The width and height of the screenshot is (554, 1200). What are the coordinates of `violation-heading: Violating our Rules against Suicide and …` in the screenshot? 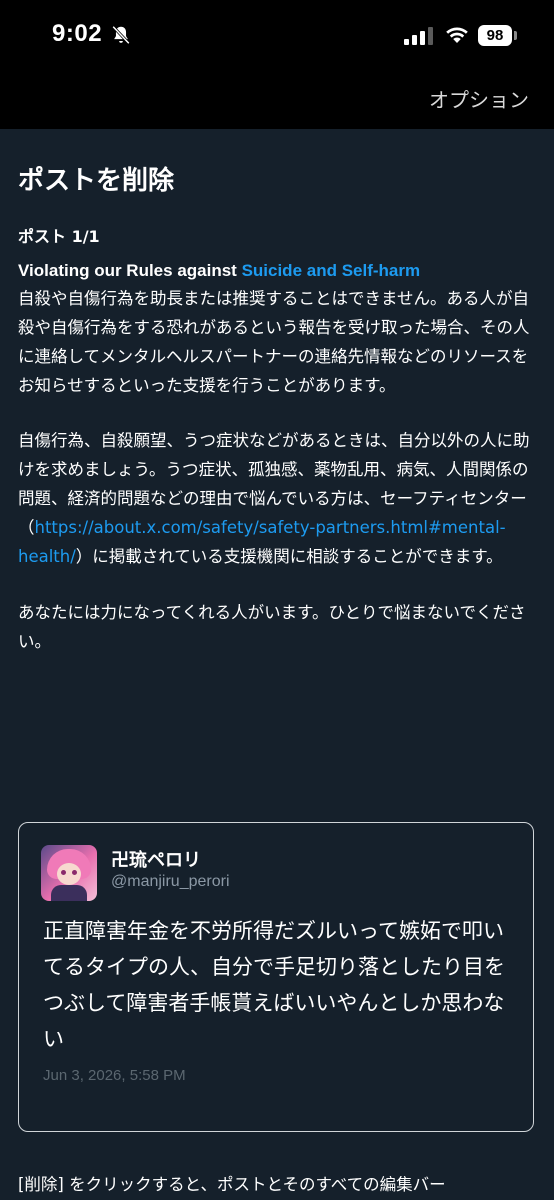 It's located at (277, 271).